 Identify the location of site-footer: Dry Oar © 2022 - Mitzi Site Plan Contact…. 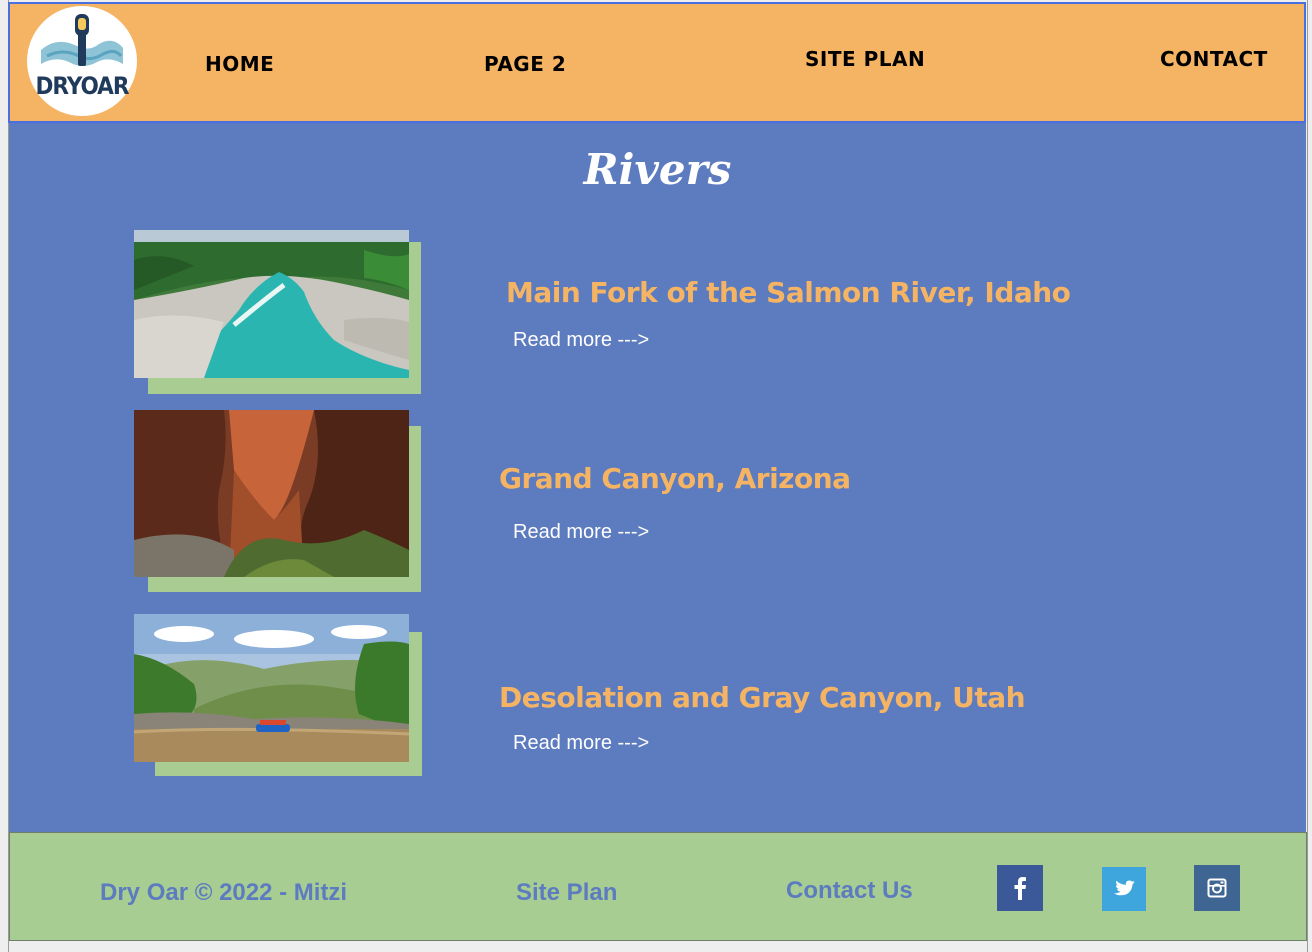
(658, 886).